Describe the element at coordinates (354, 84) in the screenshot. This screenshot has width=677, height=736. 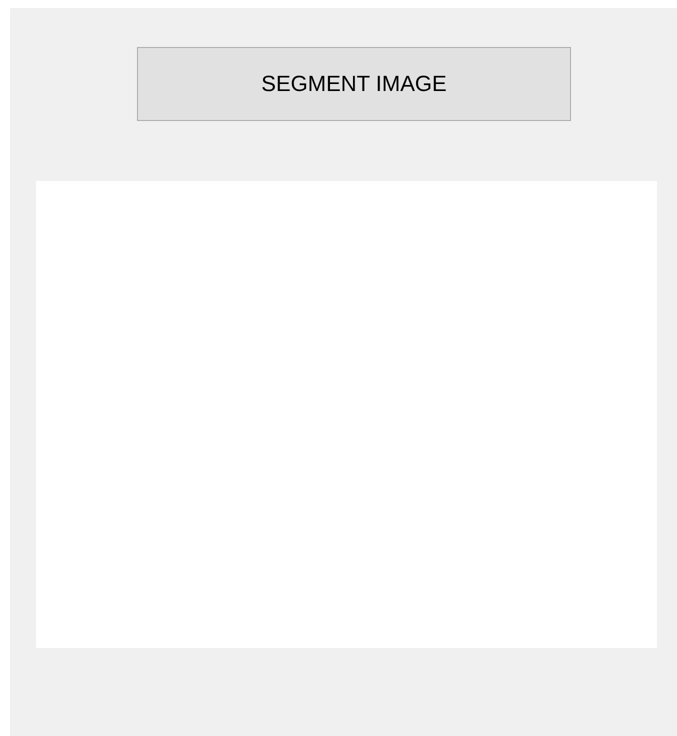
I see `segment-image-button: SEGMENT IMAGE` at that location.